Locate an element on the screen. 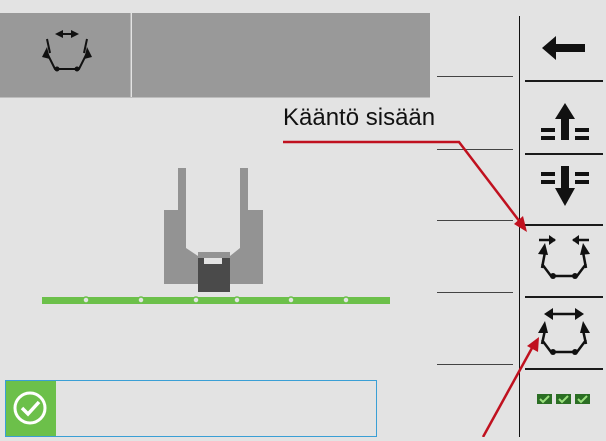 This screenshot has width=606, height=441. fold-in-callout-line is located at coordinates (402, 181).